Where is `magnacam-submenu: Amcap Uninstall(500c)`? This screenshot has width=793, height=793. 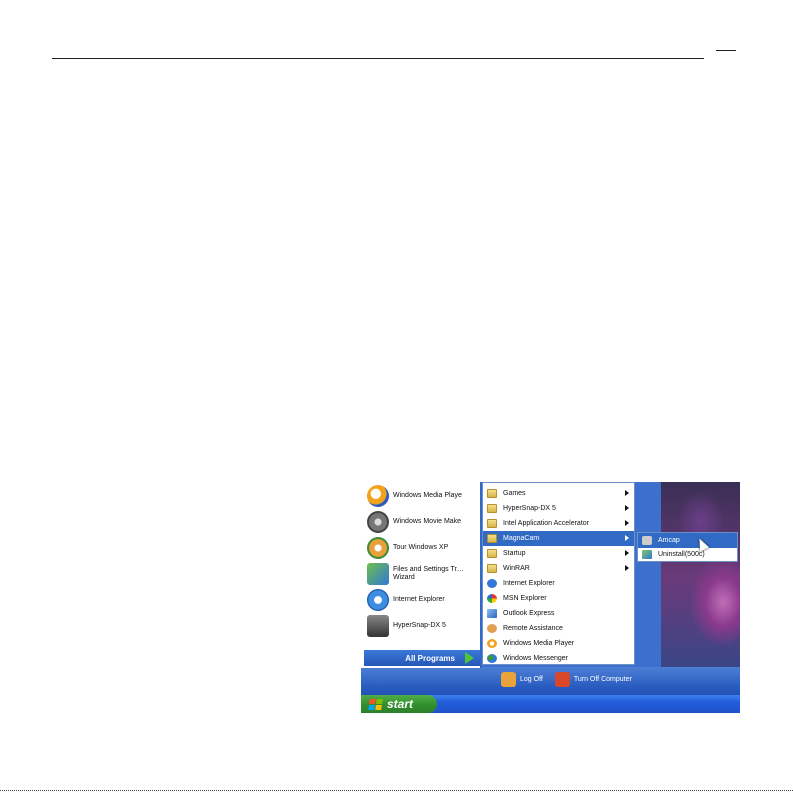 magnacam-submenu: Amcap Uninstall(500c) is located at coordinates (687, 547).